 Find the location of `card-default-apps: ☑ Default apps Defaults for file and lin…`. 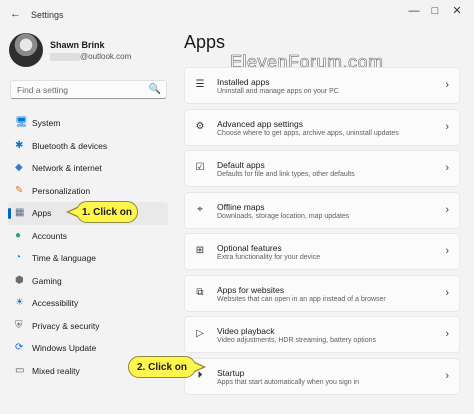

card-default-apps: ☑ Default apps Defaults for file and lin… is located at coordinates (322, 168).